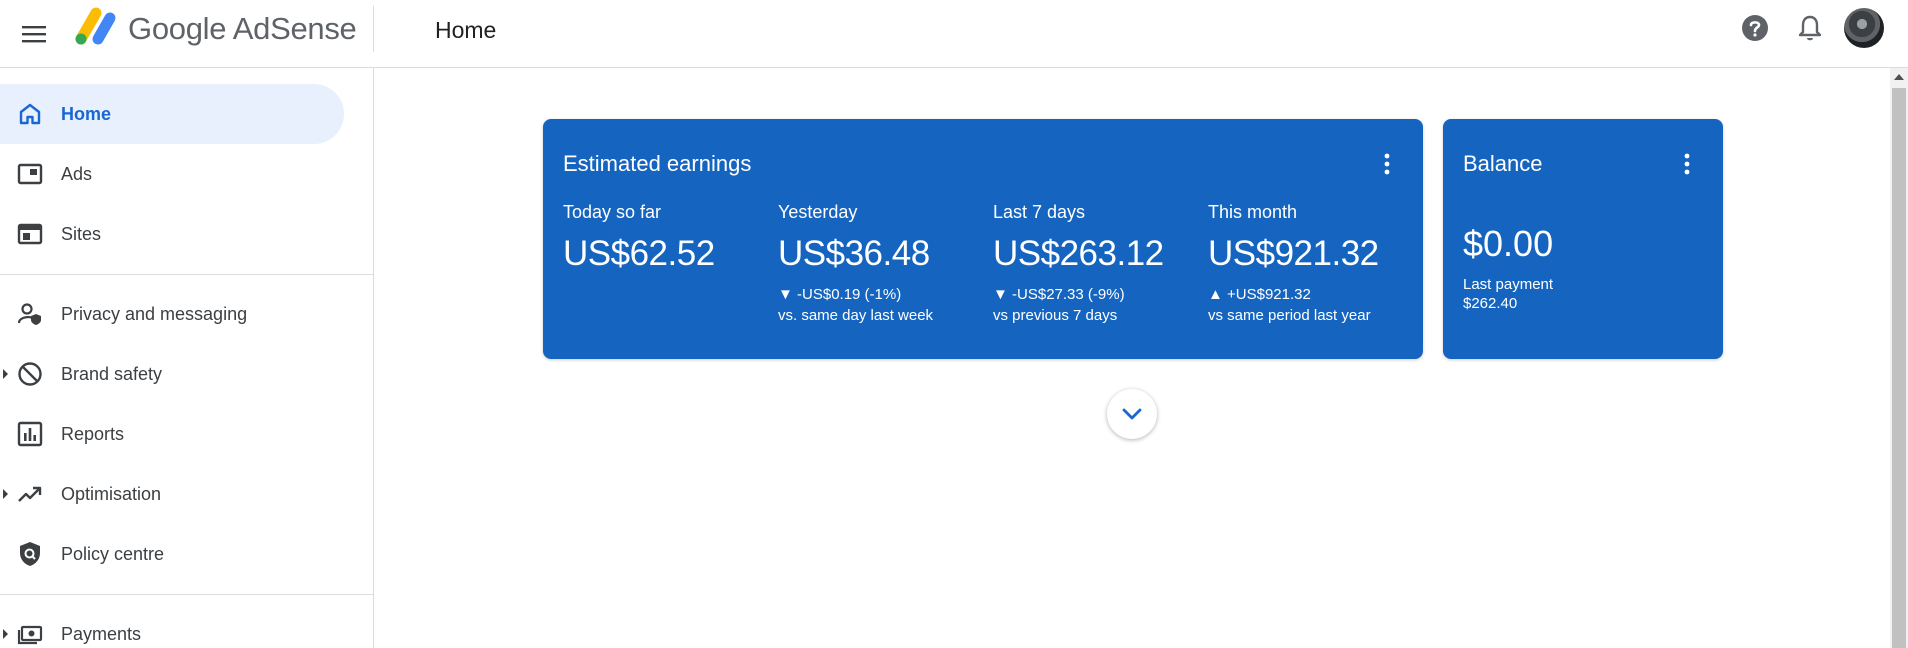 Image resolution: width=1908 pixels, height=648 pixels. Describe the element at coordinates (172, 554) in the screenshot. I see `sidebar-item-policy-centre: Policy centre` at that location.